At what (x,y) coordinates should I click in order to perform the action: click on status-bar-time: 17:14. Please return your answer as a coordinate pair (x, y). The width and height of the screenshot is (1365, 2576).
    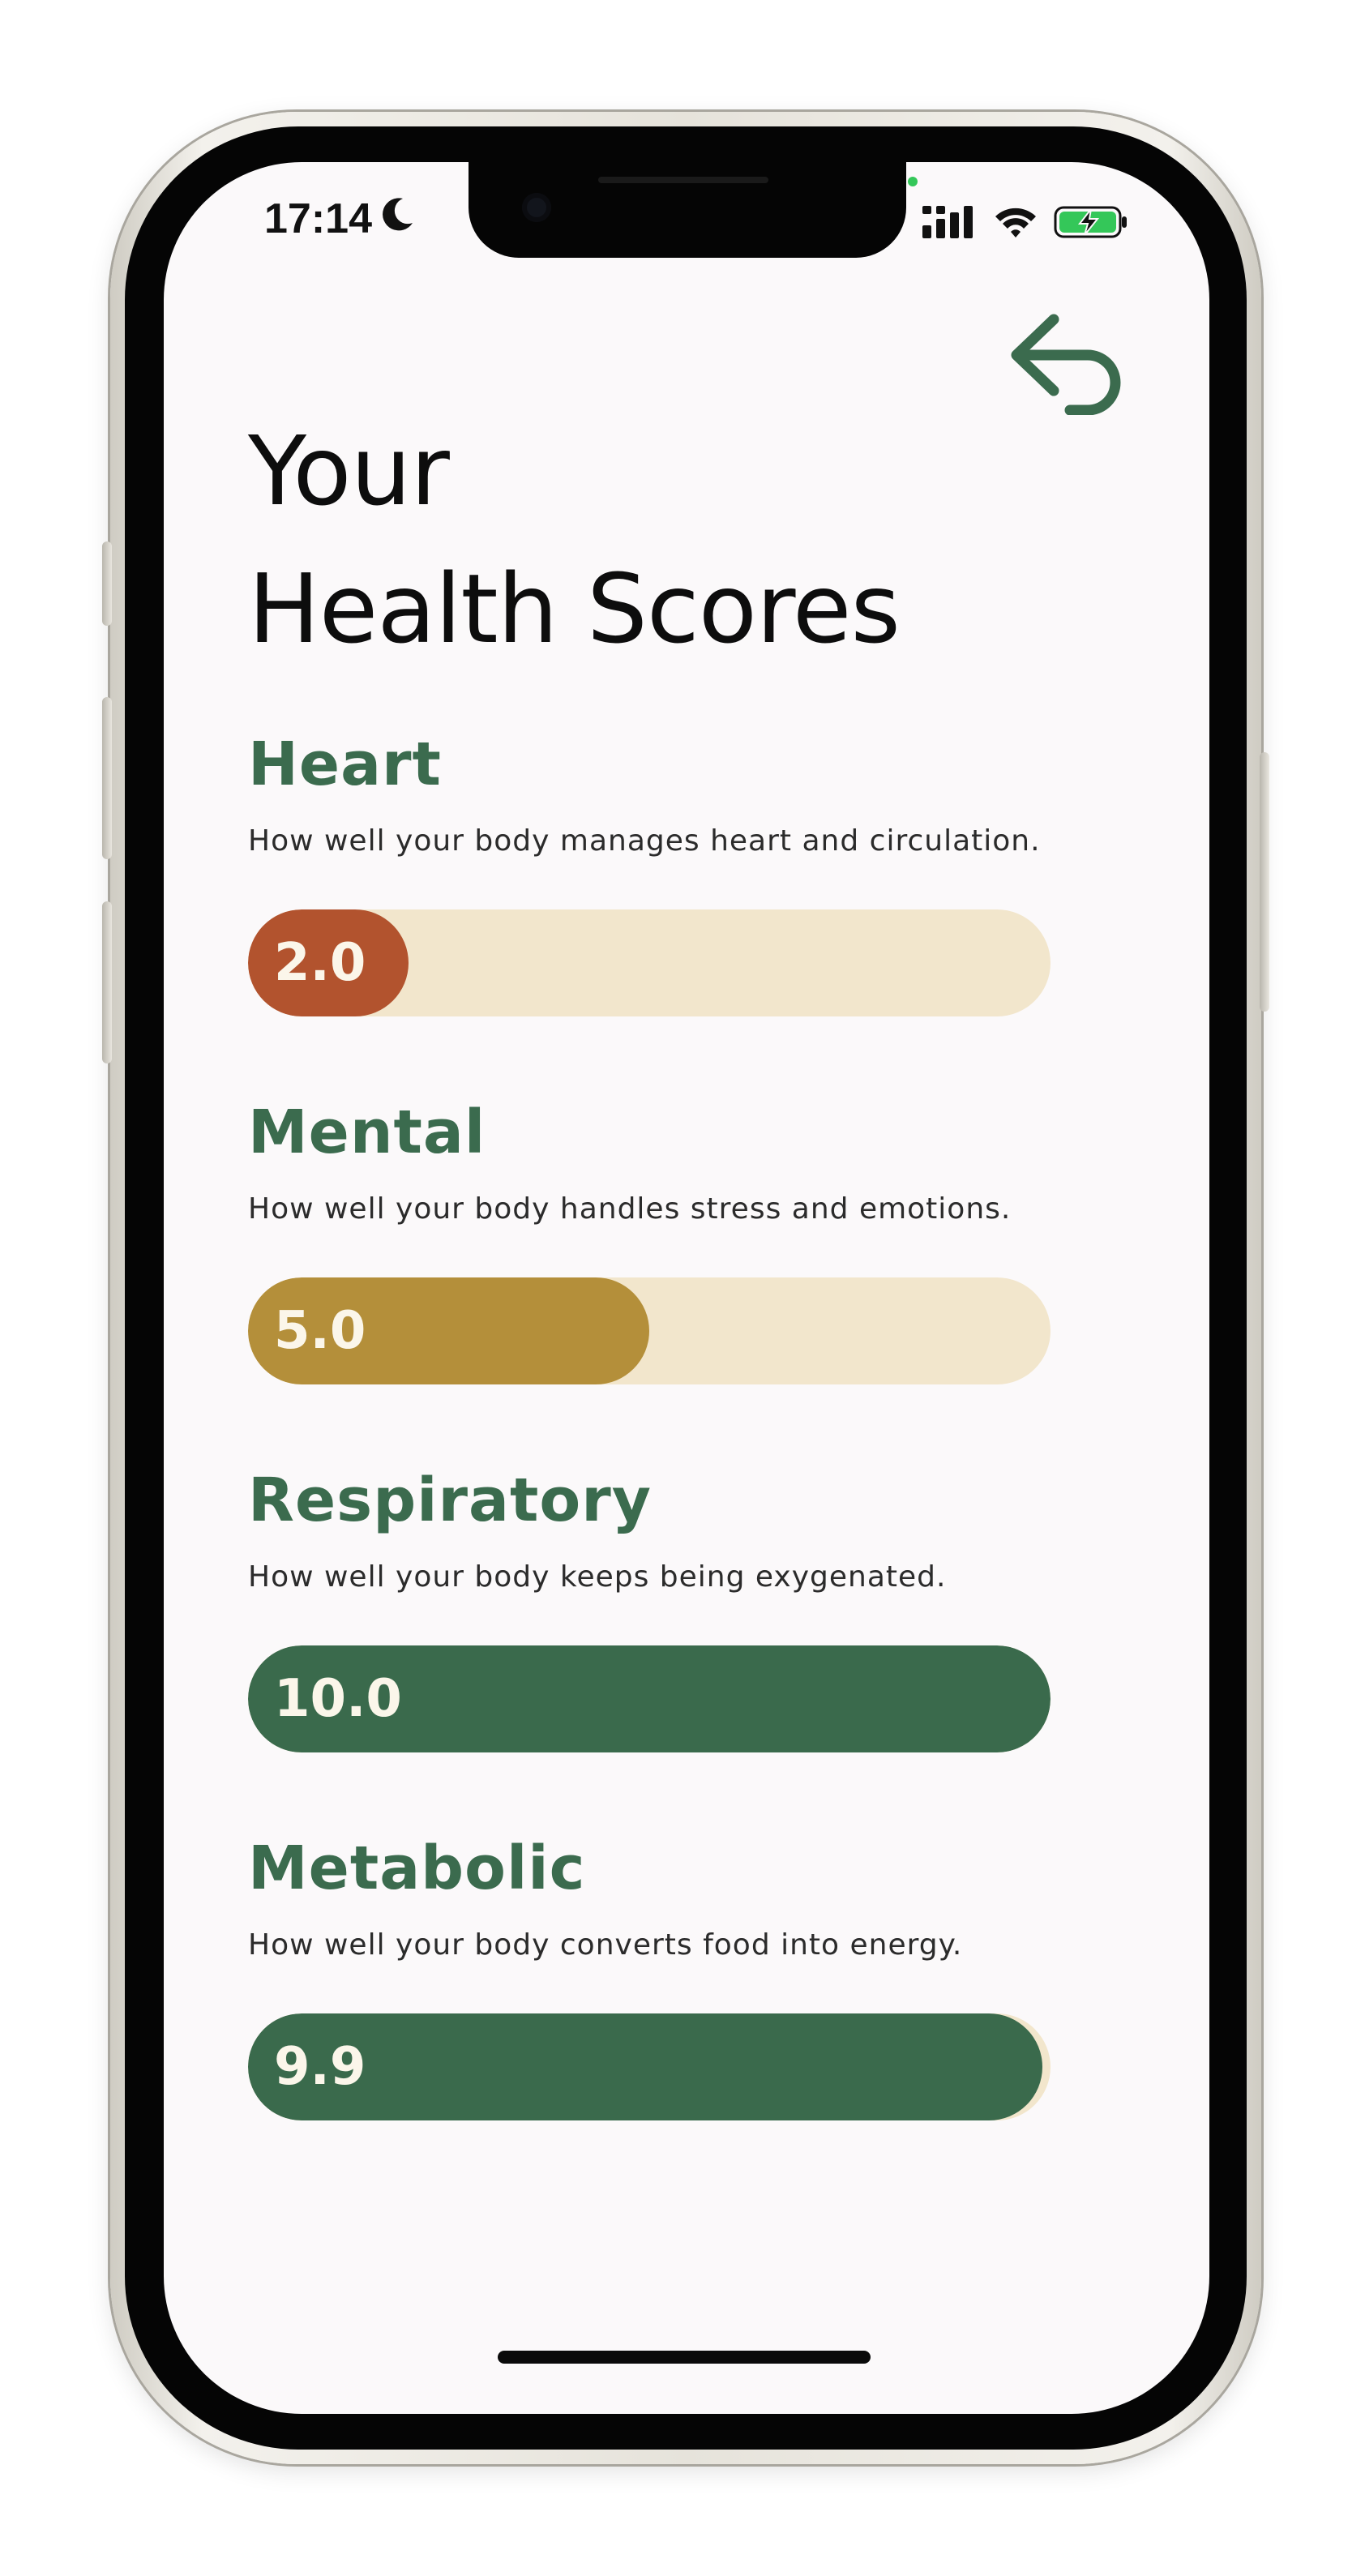
    Looking at the image, I should click on (339, 219).